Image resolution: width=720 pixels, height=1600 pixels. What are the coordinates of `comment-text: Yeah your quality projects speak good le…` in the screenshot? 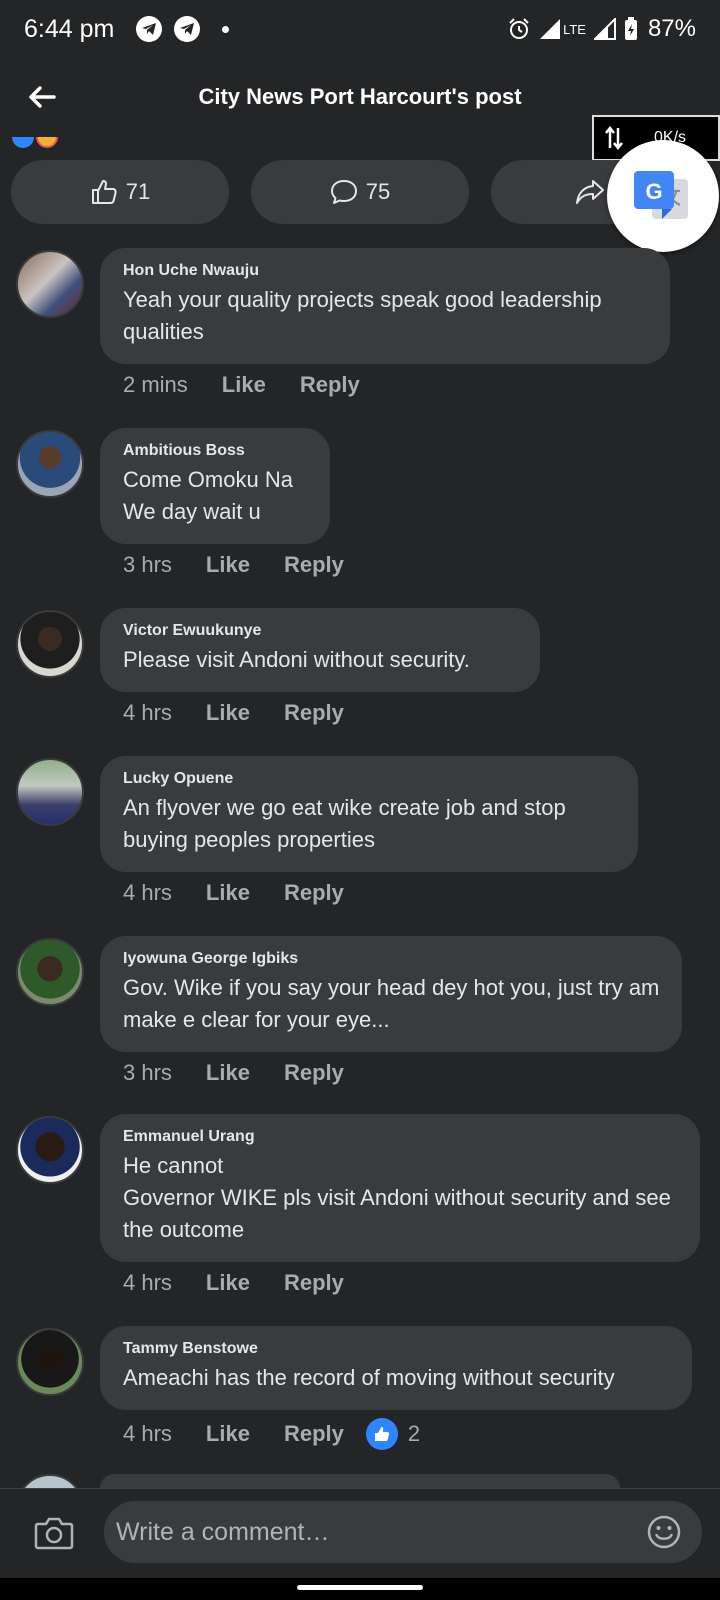 It's located at (362, 315).